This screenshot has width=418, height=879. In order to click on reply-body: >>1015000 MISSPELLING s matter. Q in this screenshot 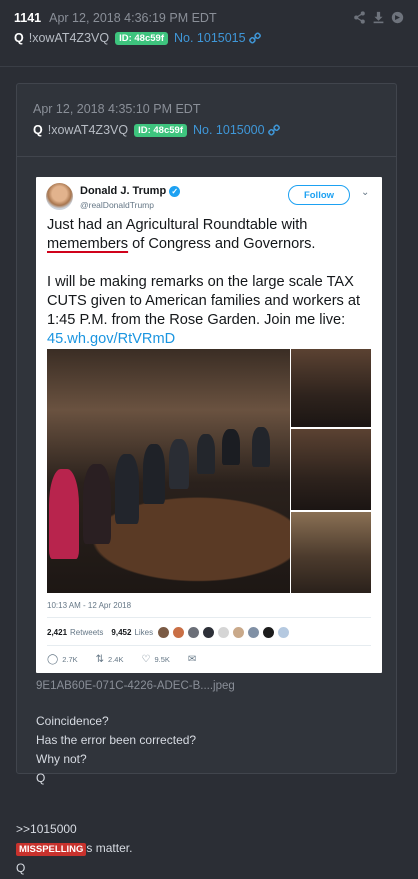, I will do `click(74, 849)`.